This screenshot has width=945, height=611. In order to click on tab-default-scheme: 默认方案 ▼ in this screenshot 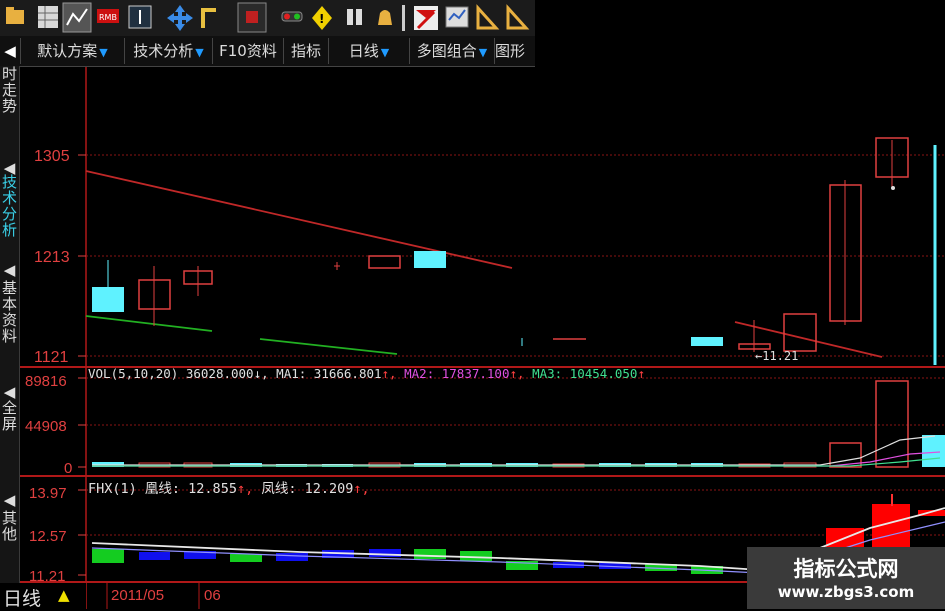, I will do `click(73, 51)`.